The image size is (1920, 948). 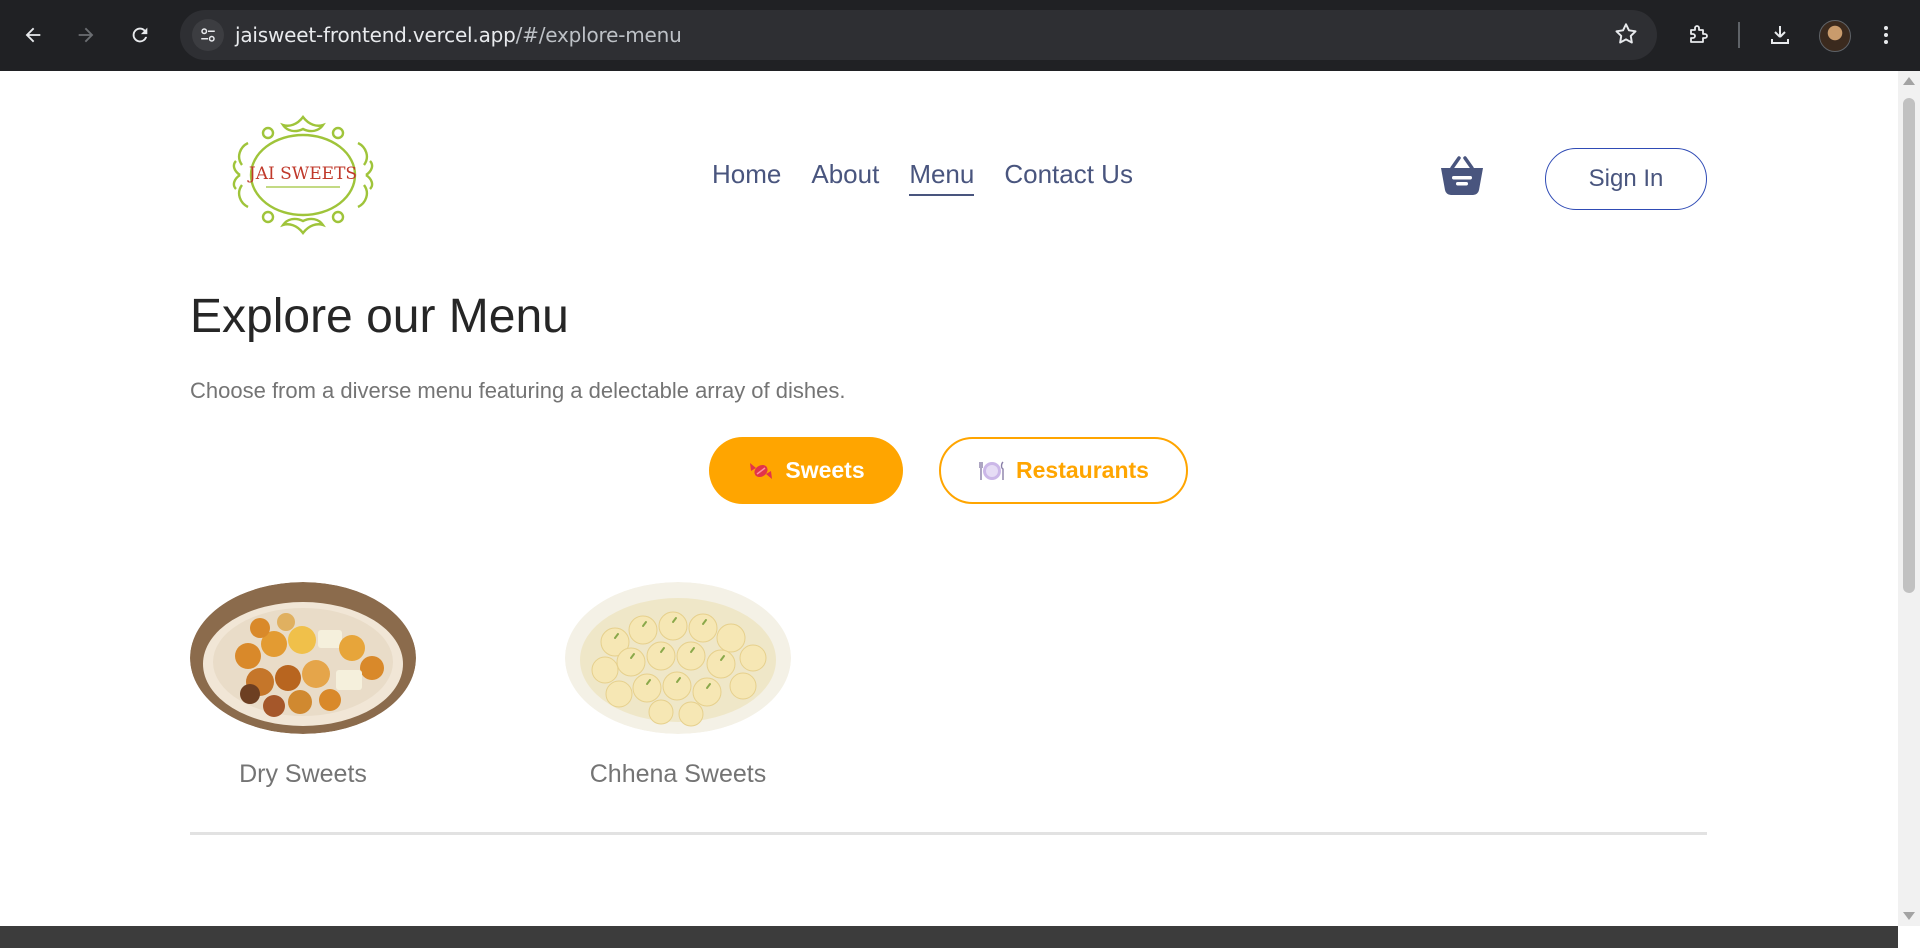 I want to click on browser-menu-button, so click(x=1886, y=35).